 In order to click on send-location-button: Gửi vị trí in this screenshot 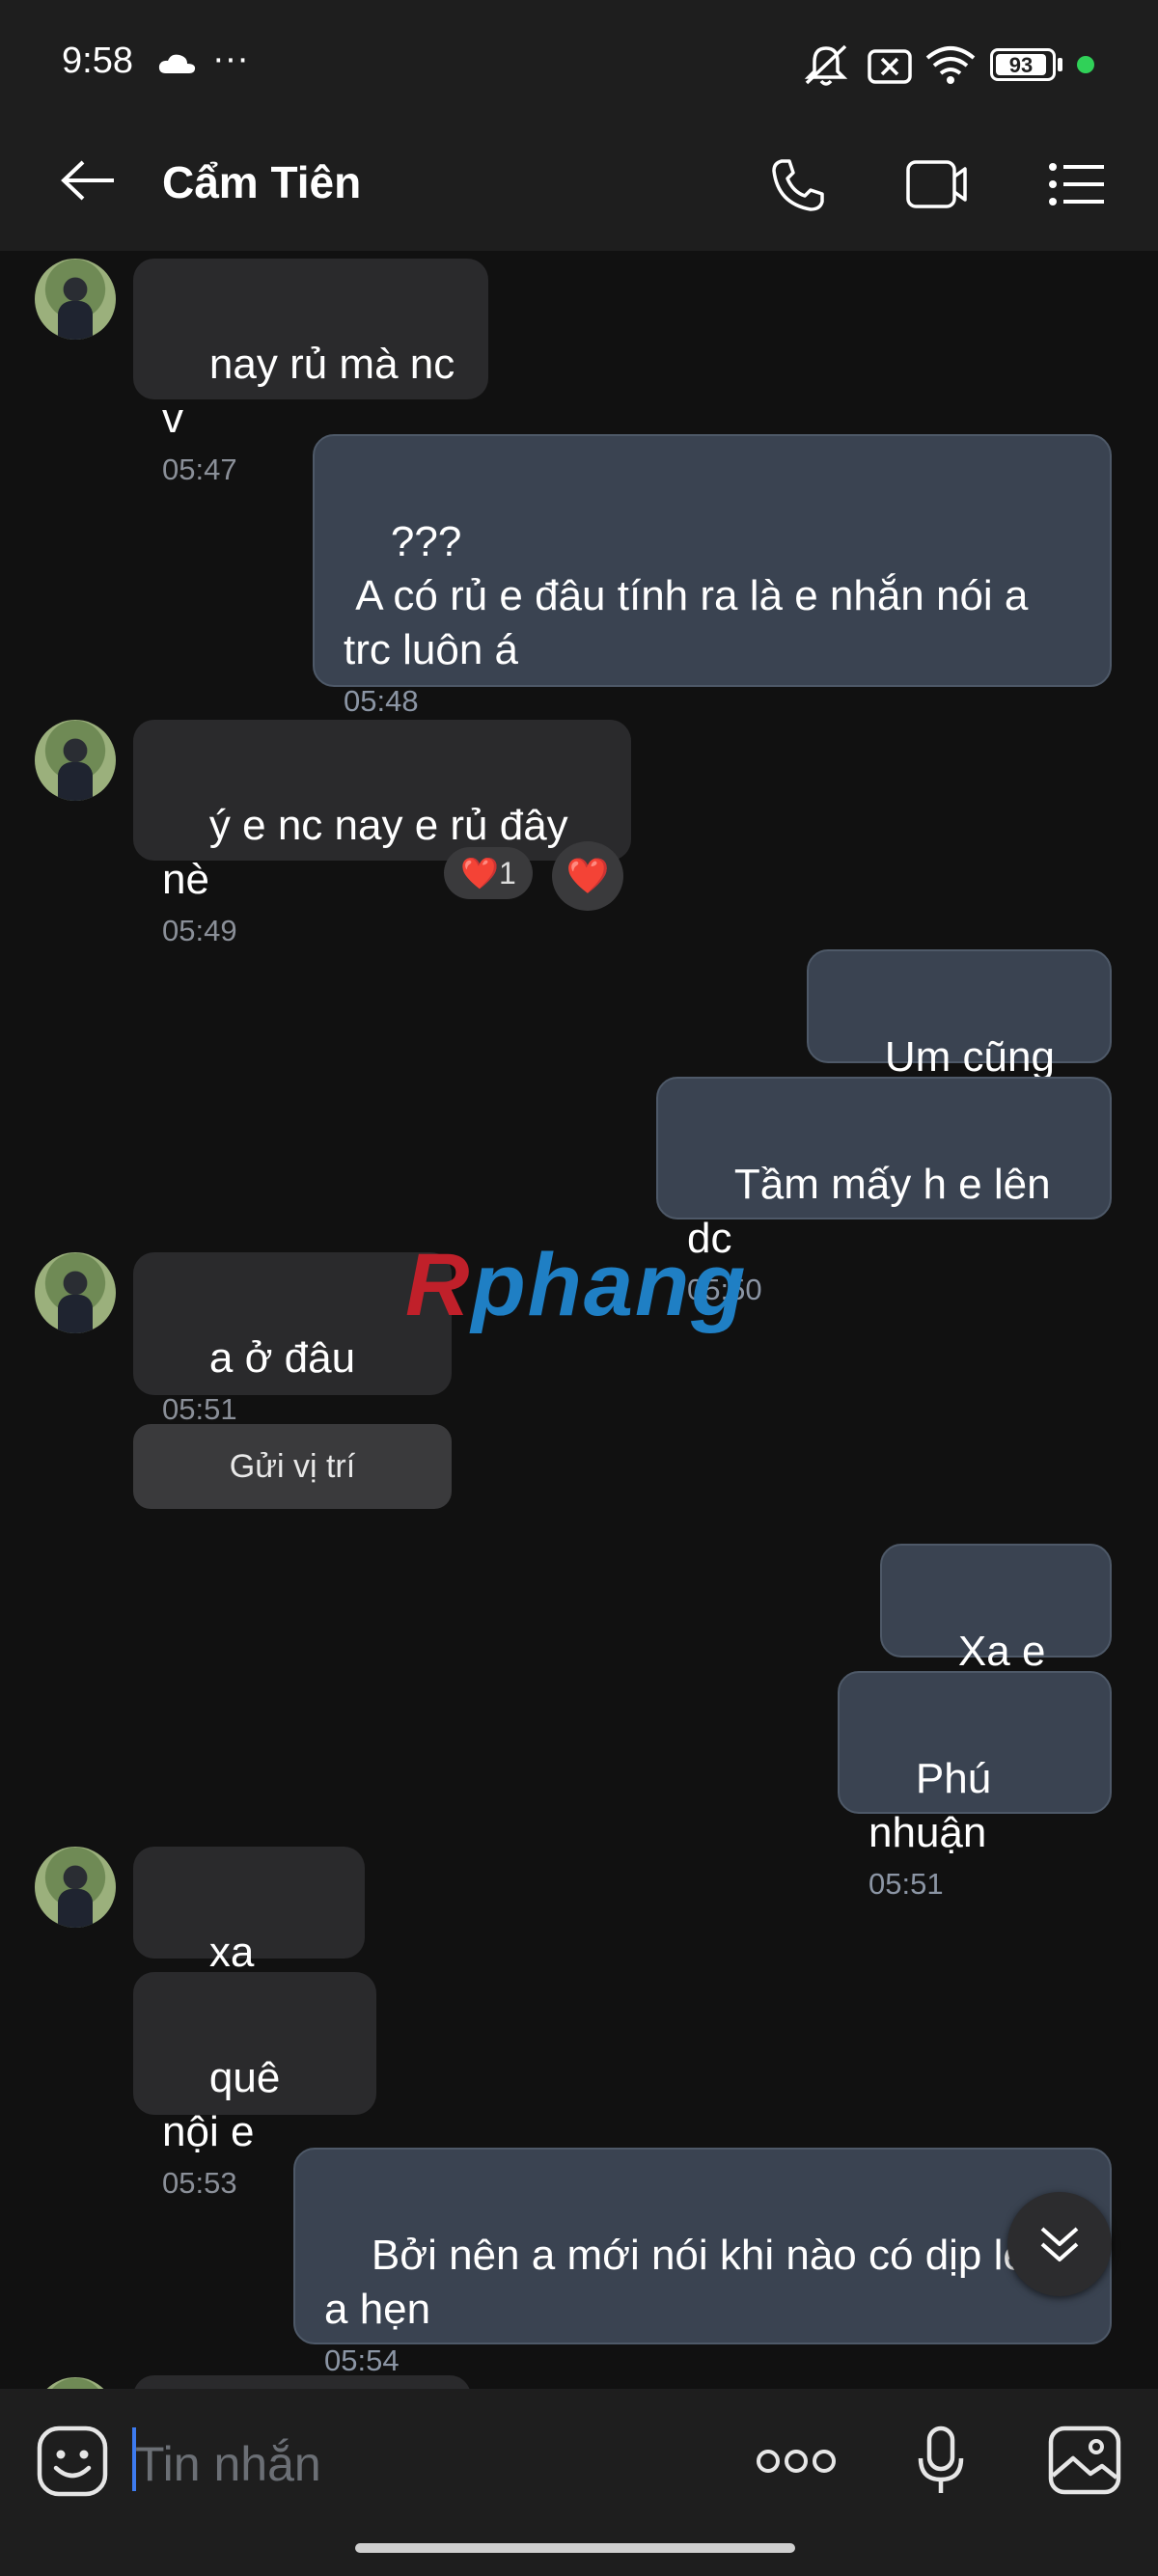, I will do `click(292, 1466)`.